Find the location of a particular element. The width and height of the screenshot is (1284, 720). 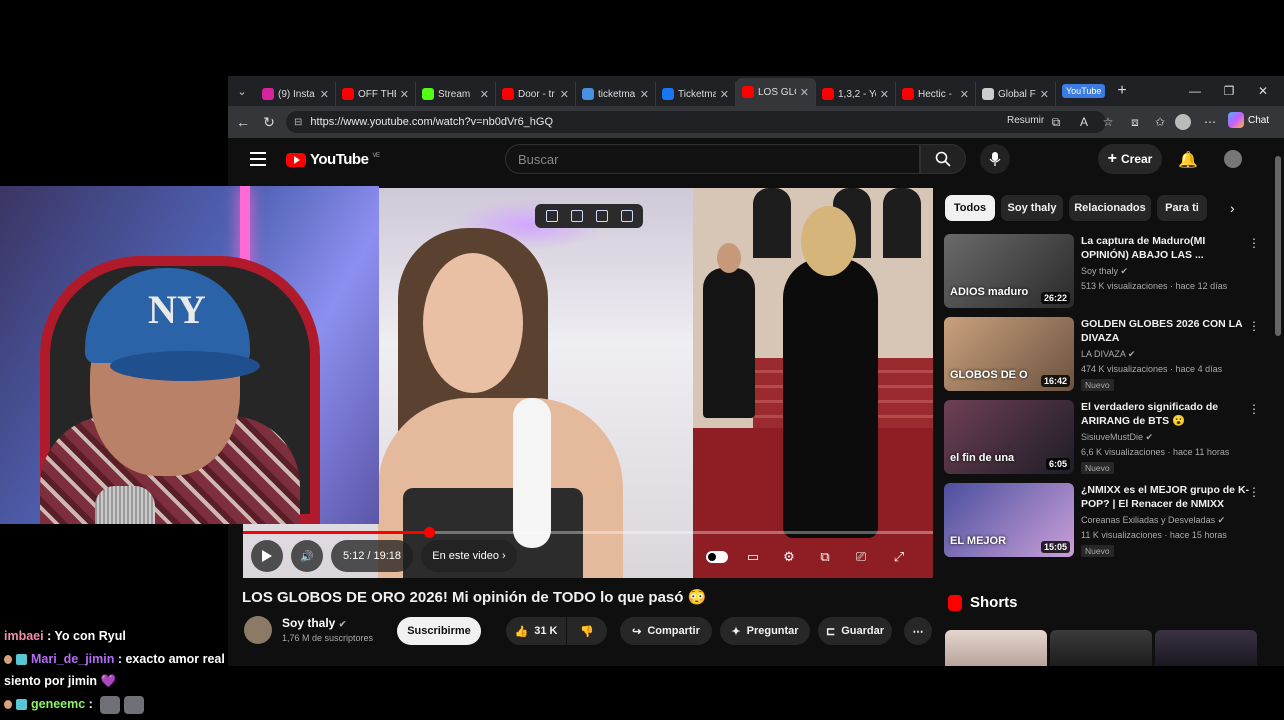

recommendation-thumbnail: el fin de una 6:05 is located at coordinates (1009, 437).